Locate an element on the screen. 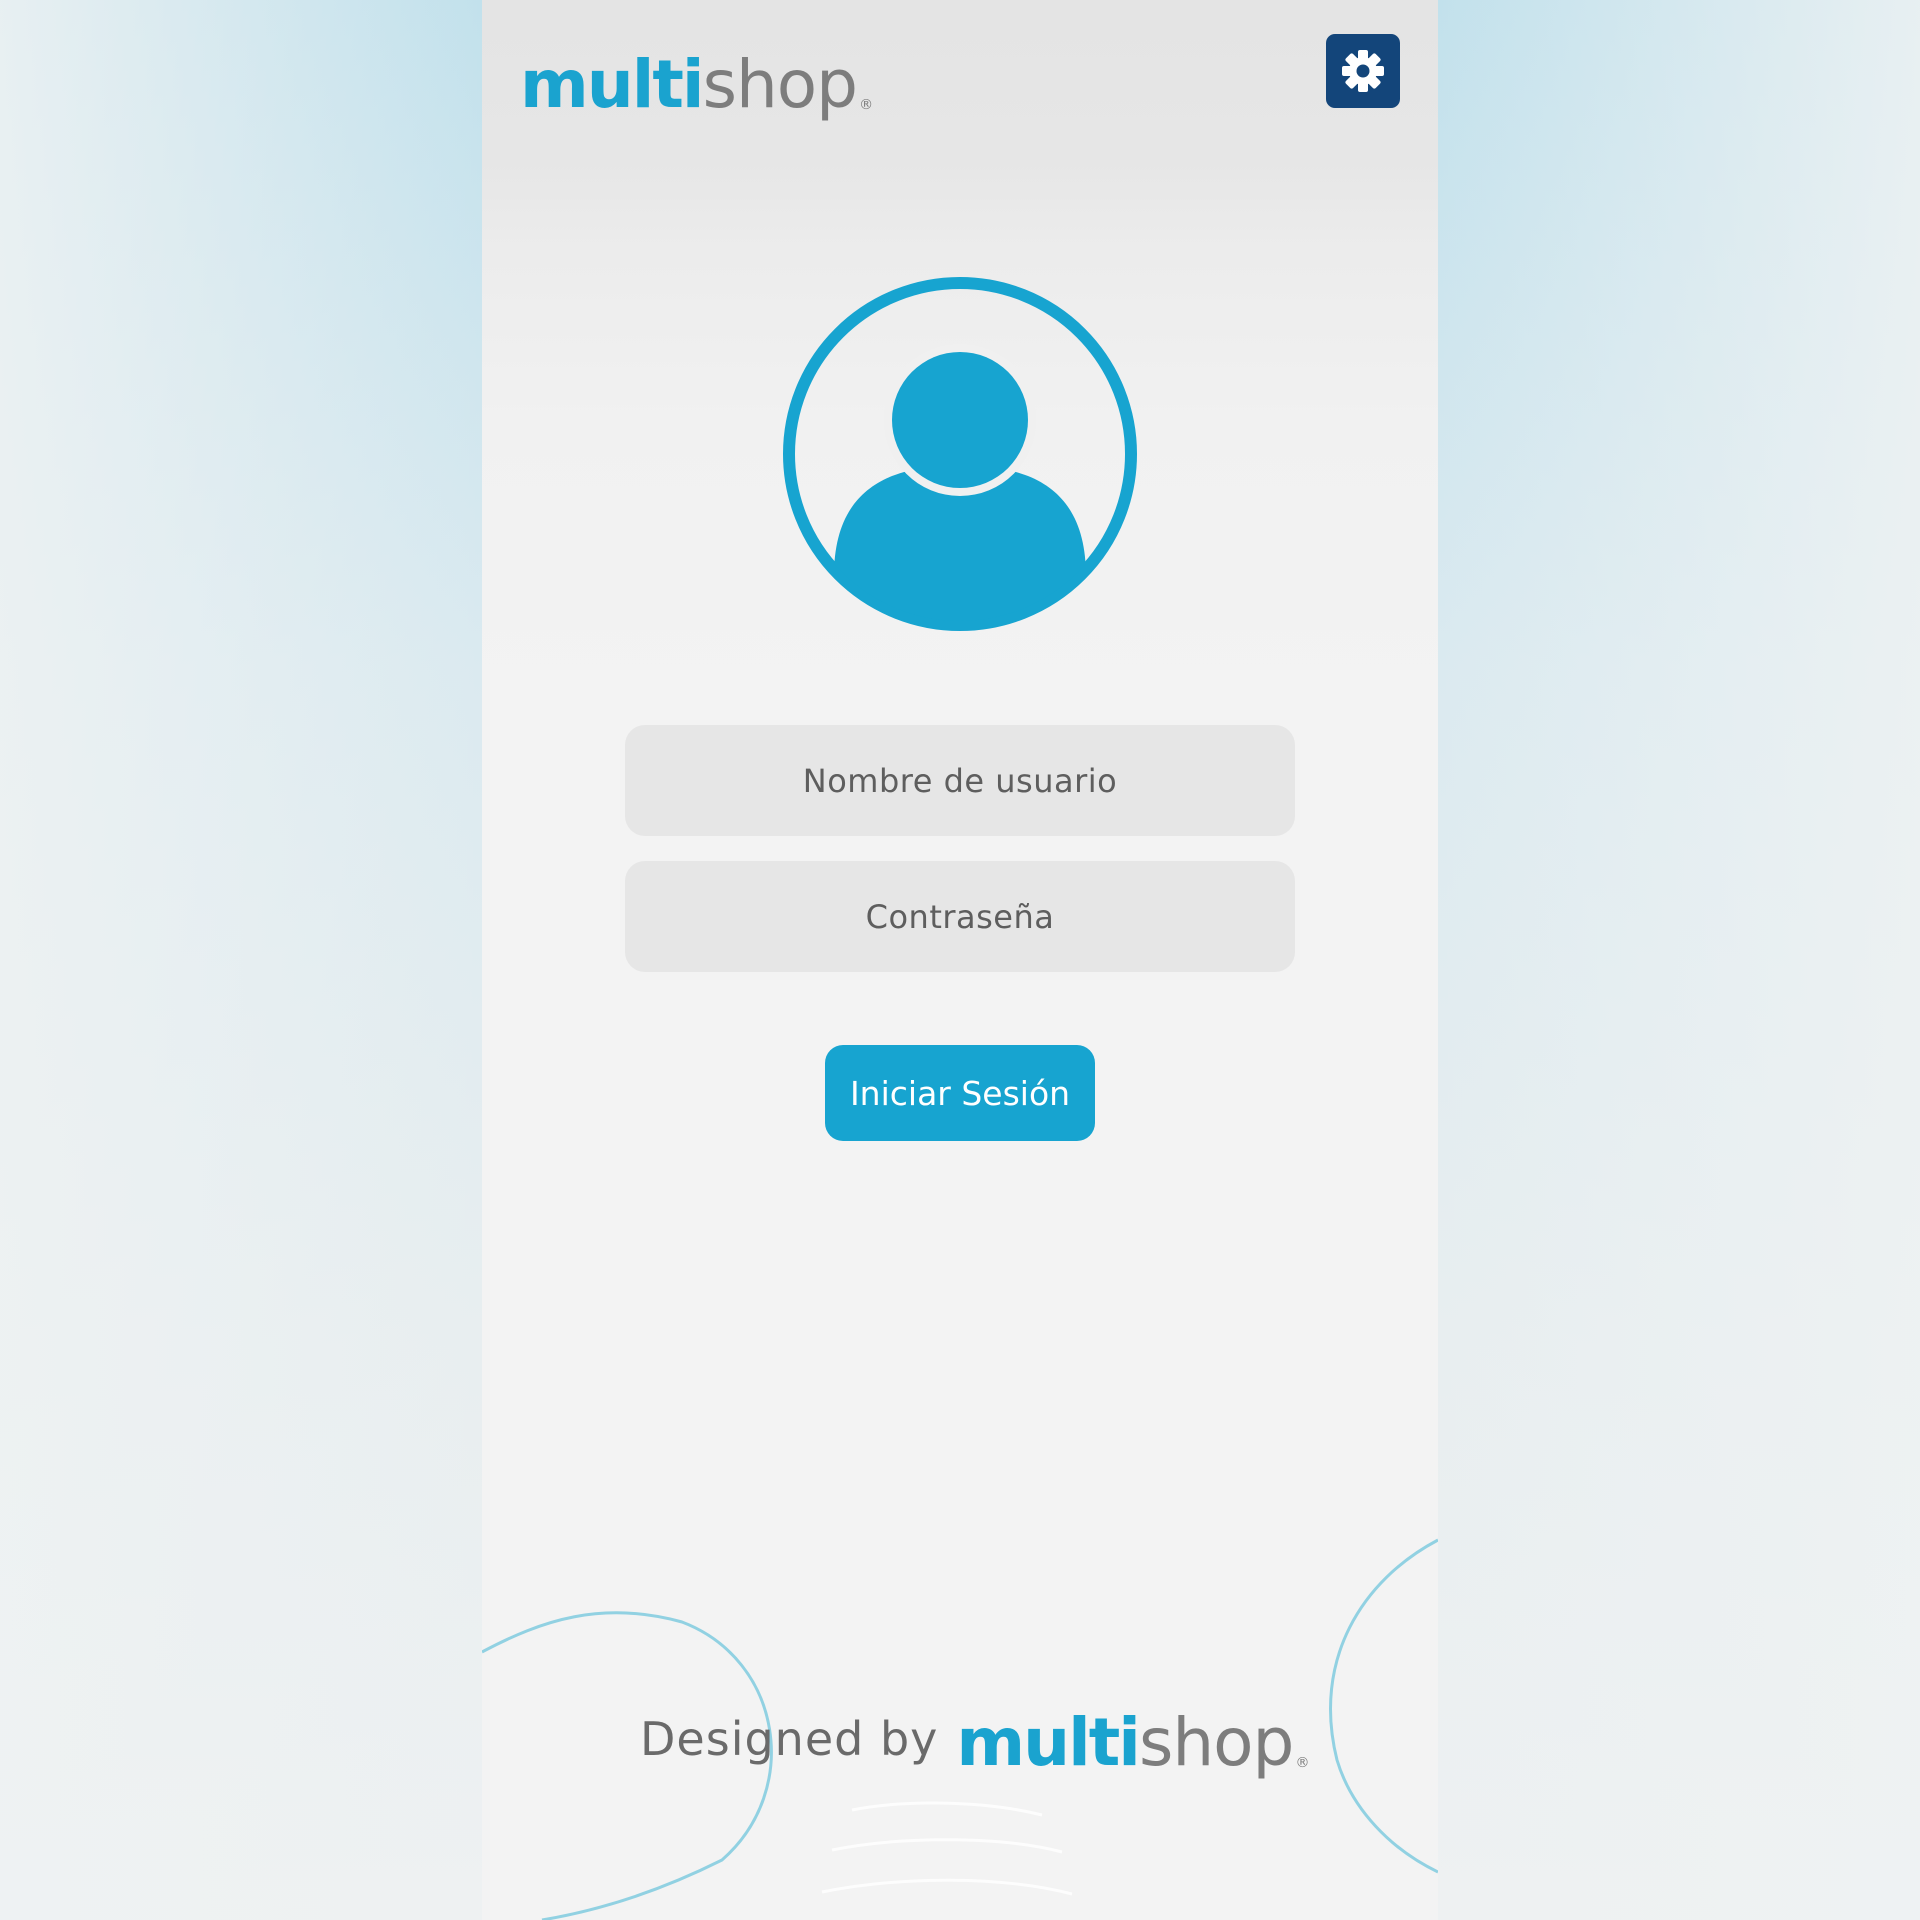  password-field: Contraseña is located at coordinates (960, 916).